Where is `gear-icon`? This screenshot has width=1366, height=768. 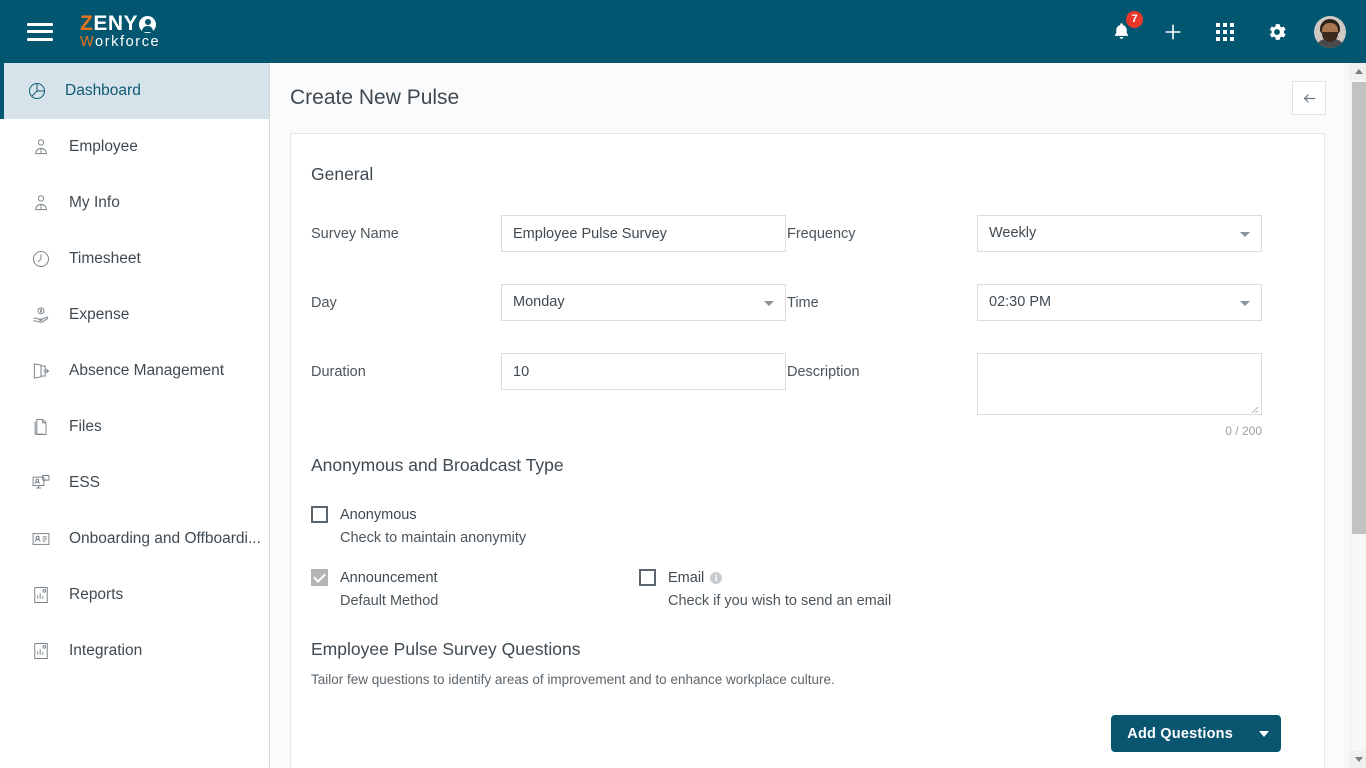
gear-icon is located at coordinates (1277, 31).